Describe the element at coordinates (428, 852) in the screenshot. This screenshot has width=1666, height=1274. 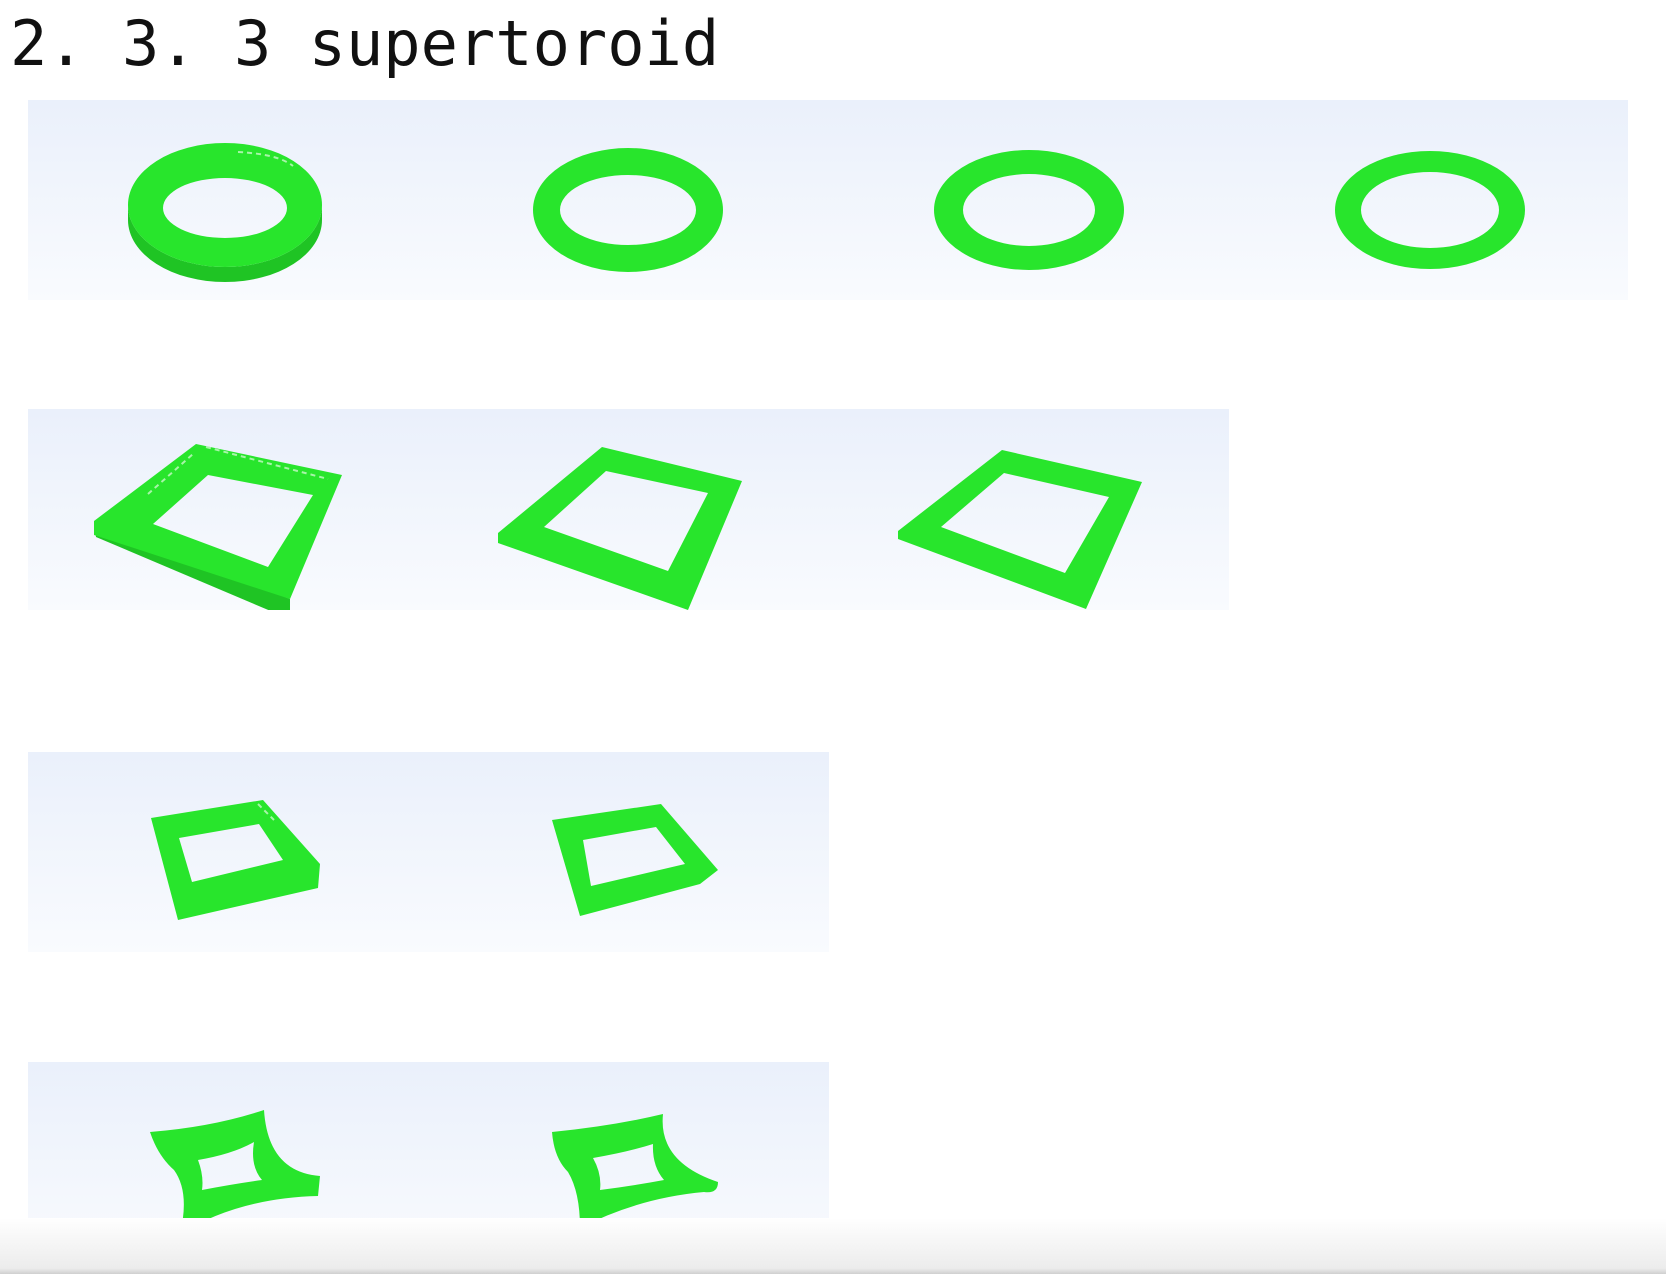
I see `figure-row-small-square-rings` at that location.